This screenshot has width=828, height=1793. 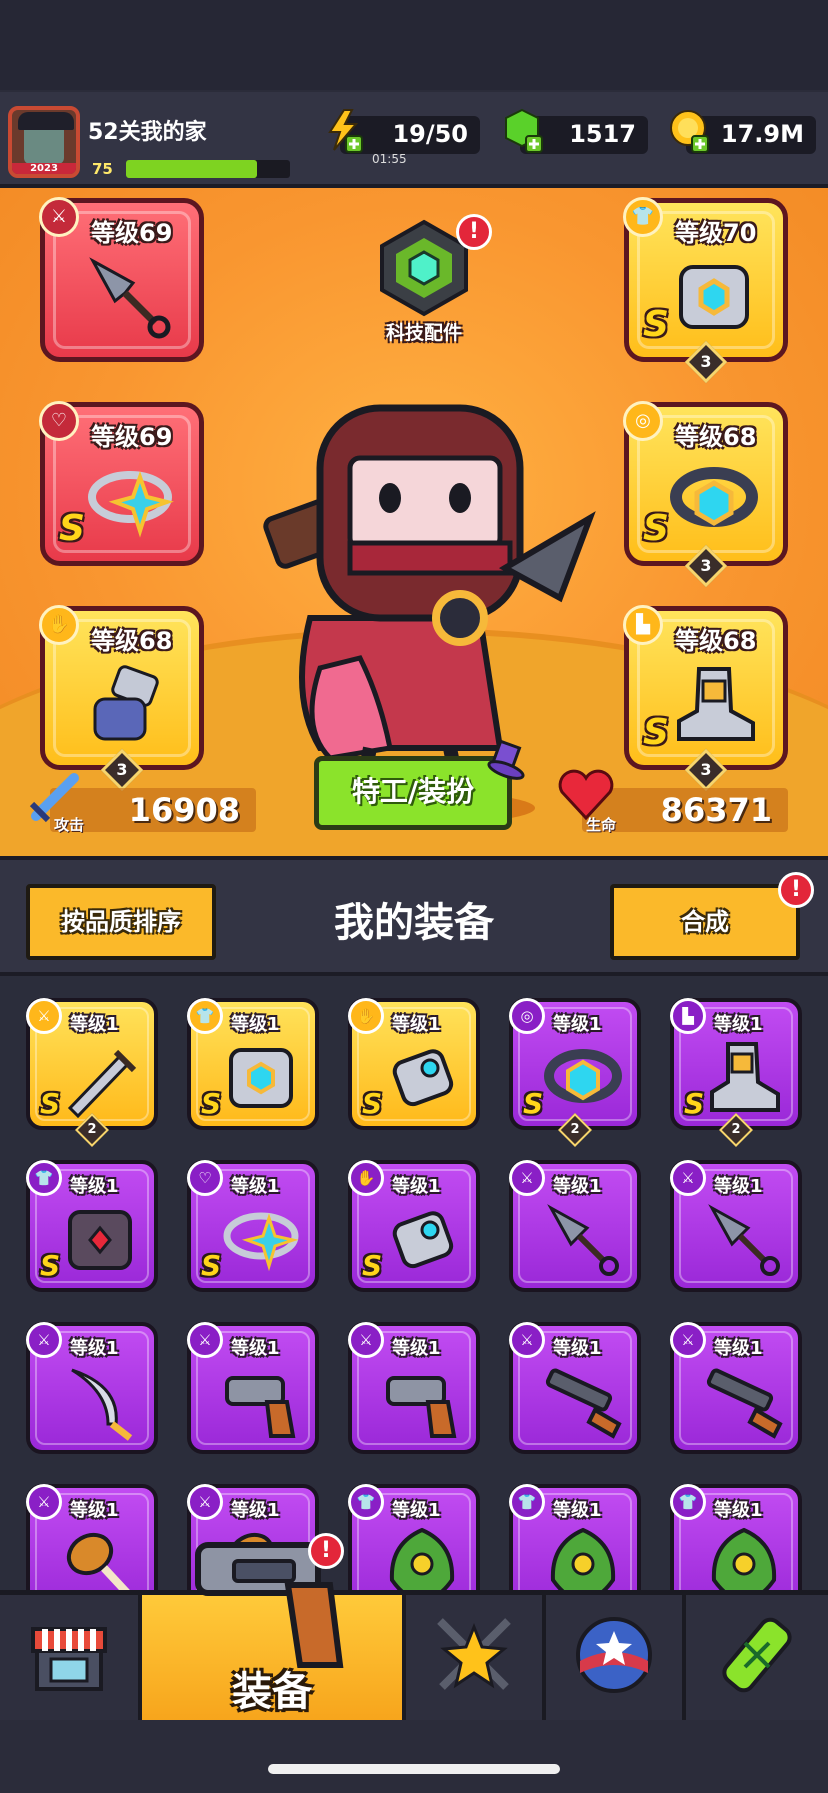 I want to click on inventory-item: ⚔ 等级1 S 2, so click(x=92, y=1072).